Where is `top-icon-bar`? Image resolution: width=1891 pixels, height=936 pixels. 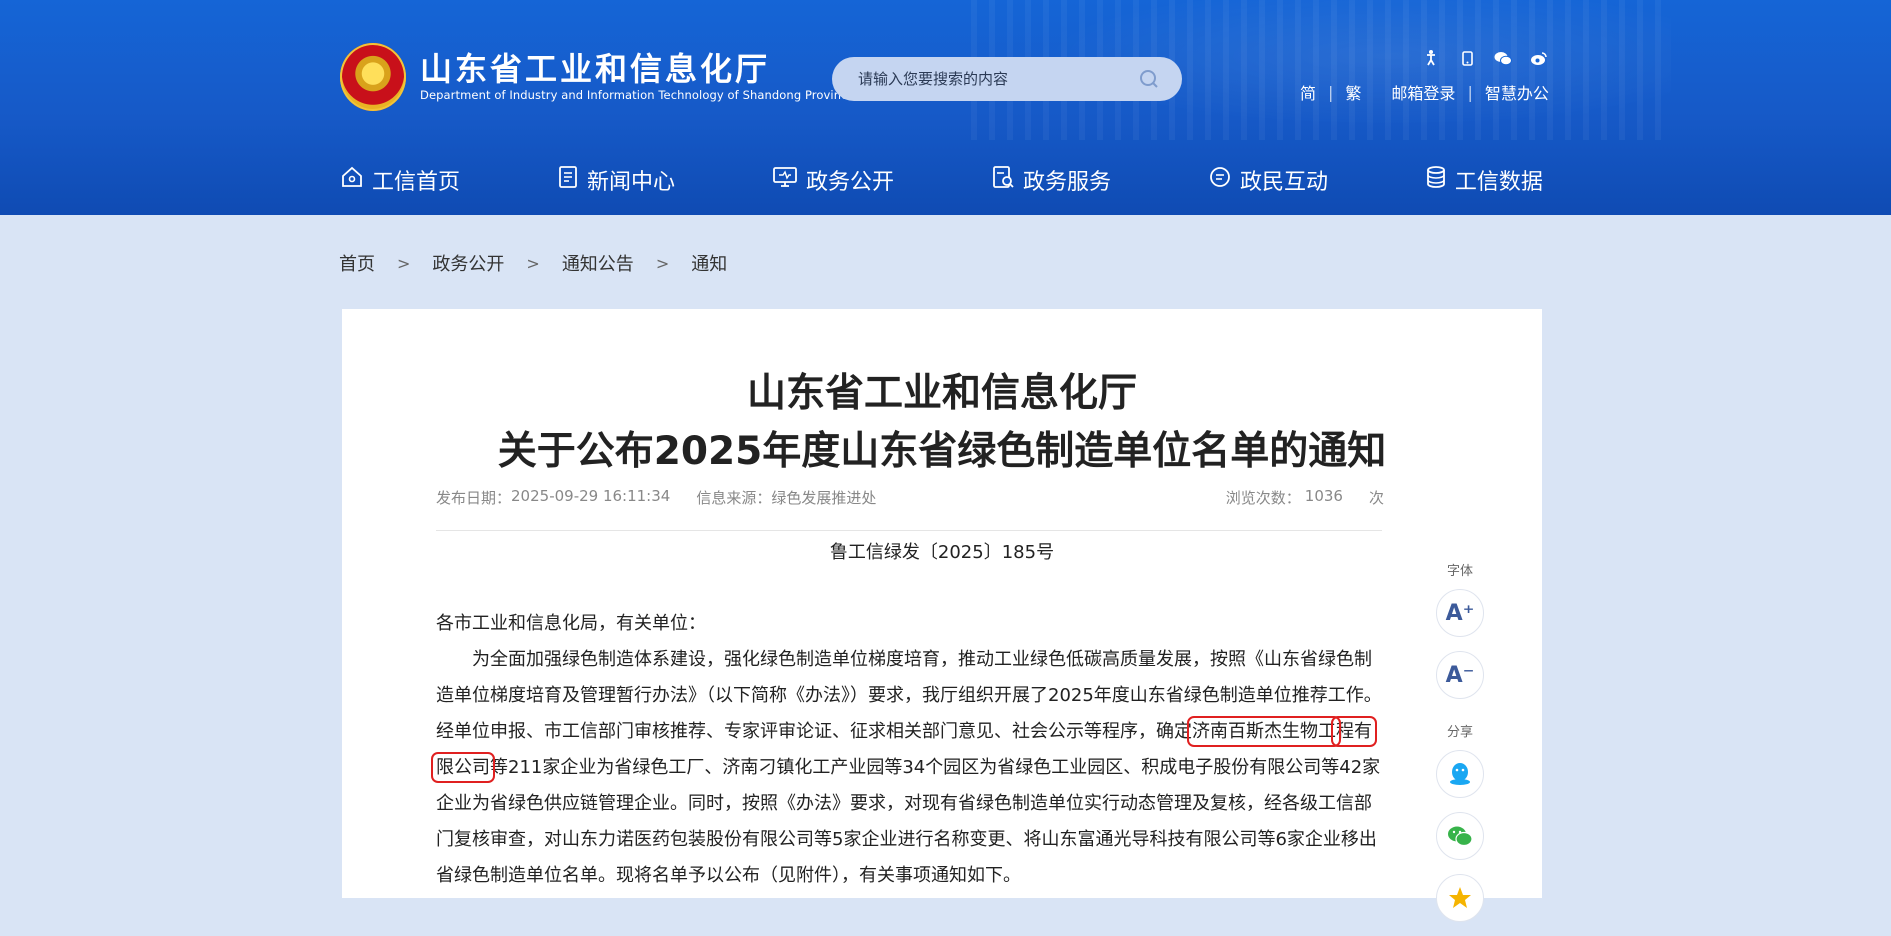 top-icon-bar is located at coordinates (1485, 58).